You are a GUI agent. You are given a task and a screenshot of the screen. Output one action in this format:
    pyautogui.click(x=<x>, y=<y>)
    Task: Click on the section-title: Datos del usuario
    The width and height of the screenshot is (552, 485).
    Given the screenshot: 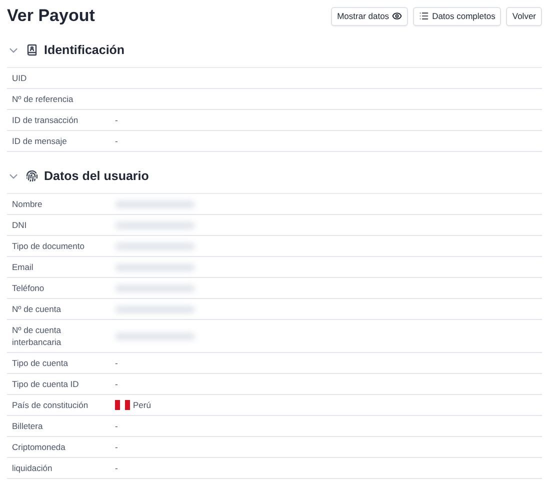 What is the action you would take?
    pyautogui.click(x=96, y=176)
    